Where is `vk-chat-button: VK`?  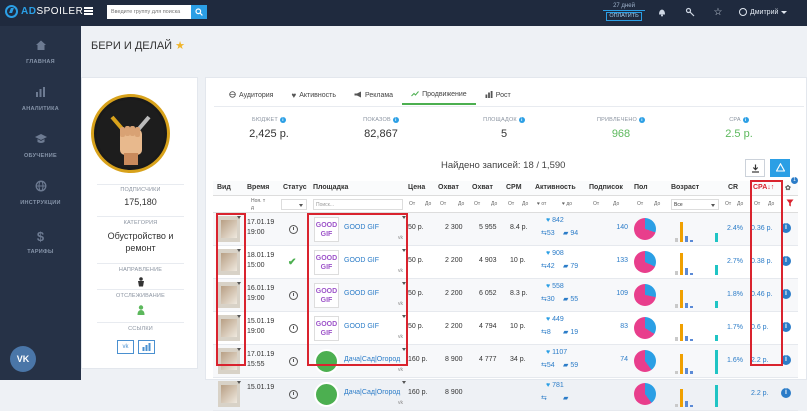 vk-chat-button: VK is located at coordinates (23, 359).